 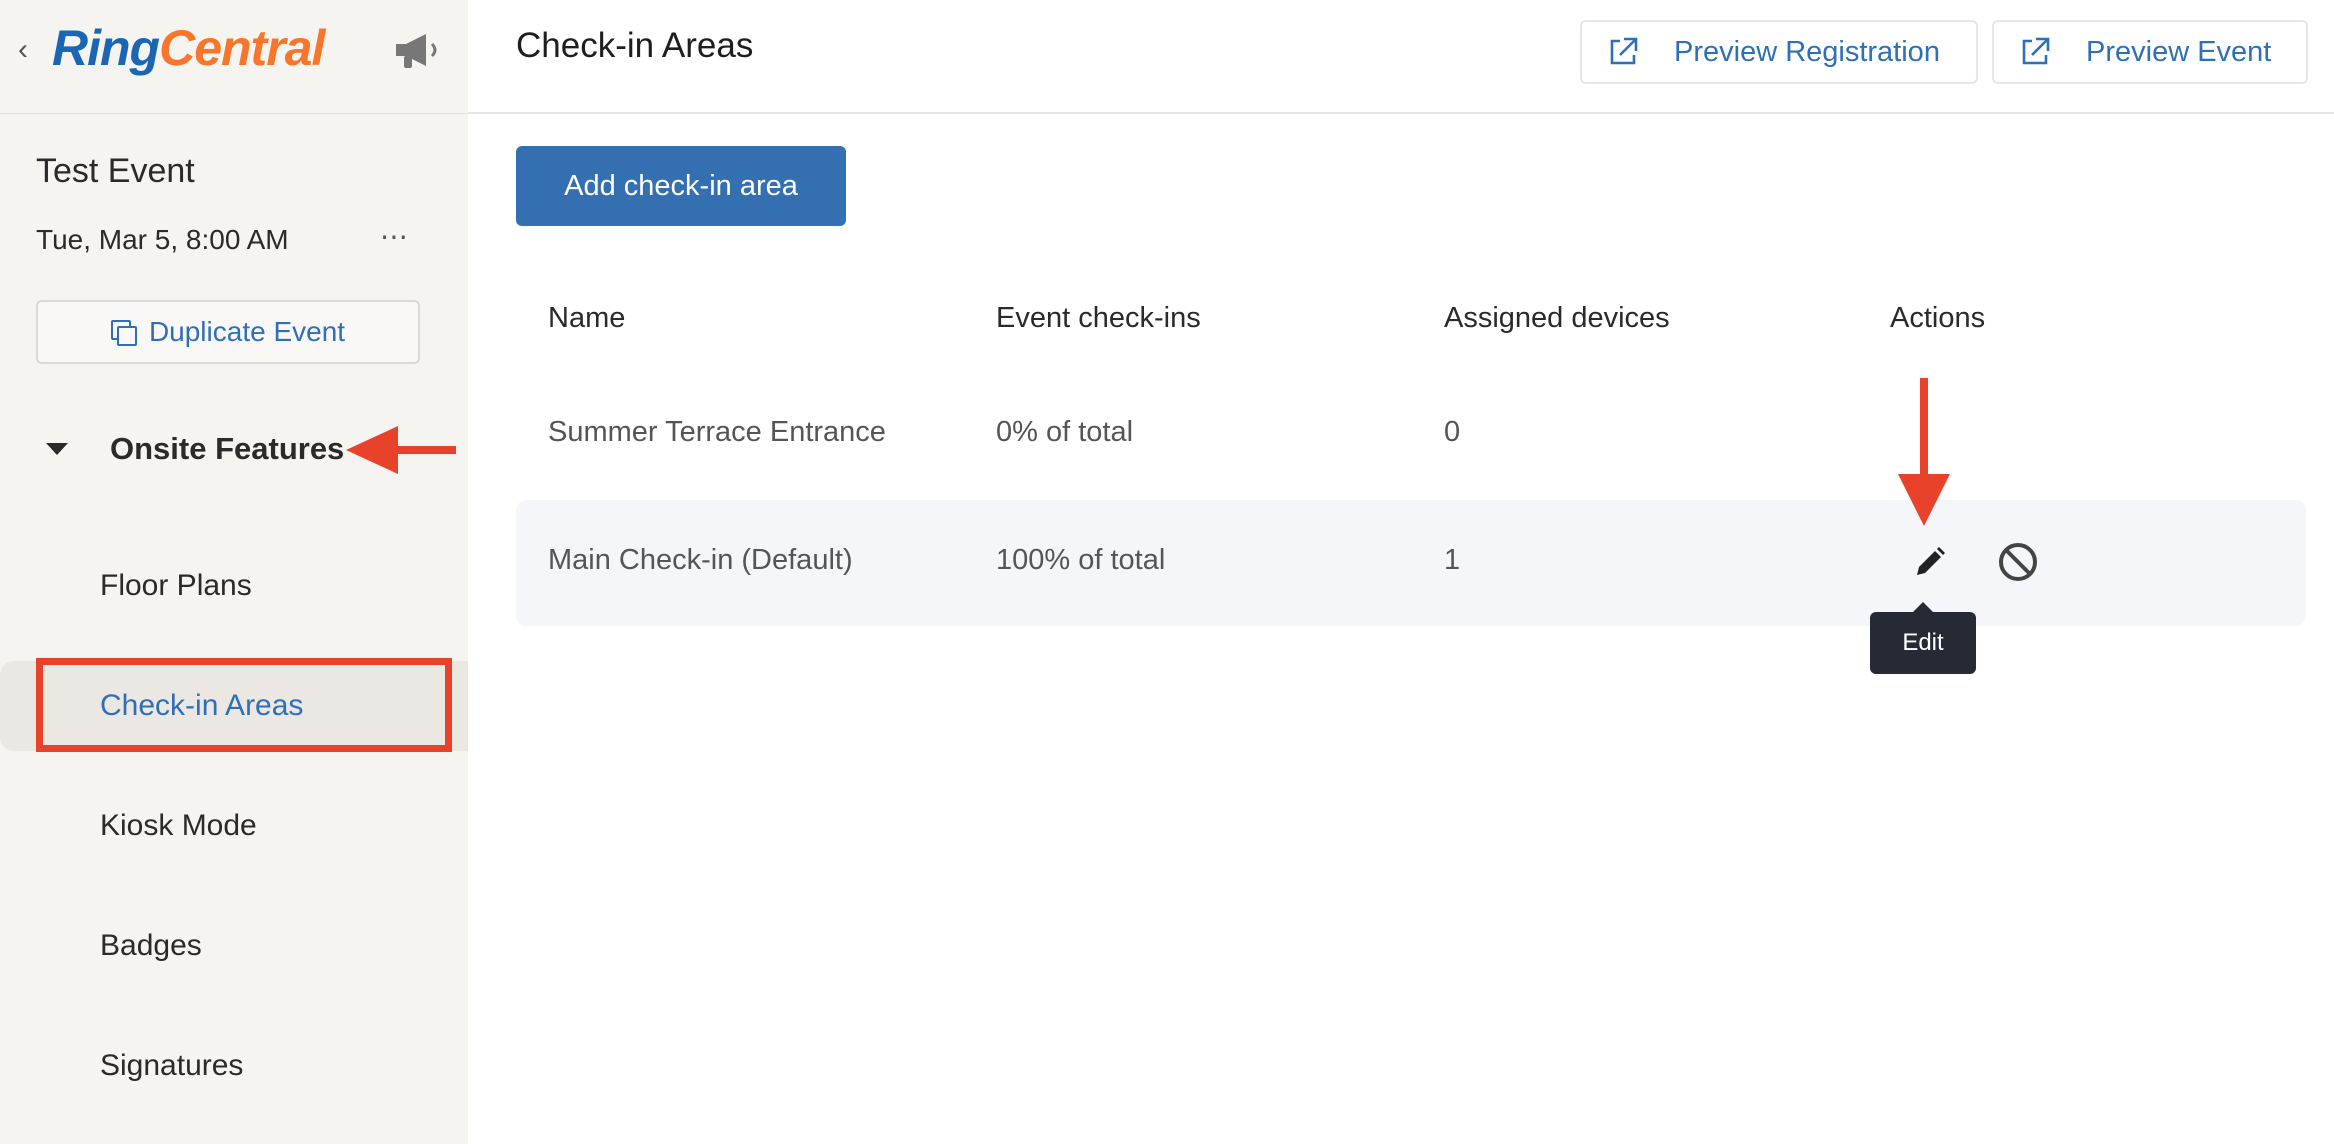 What do you see at coordinates (234, 946) in the screenshot?
I see `sidebar-item-badges: Badges` at bounding box center [234, 946].